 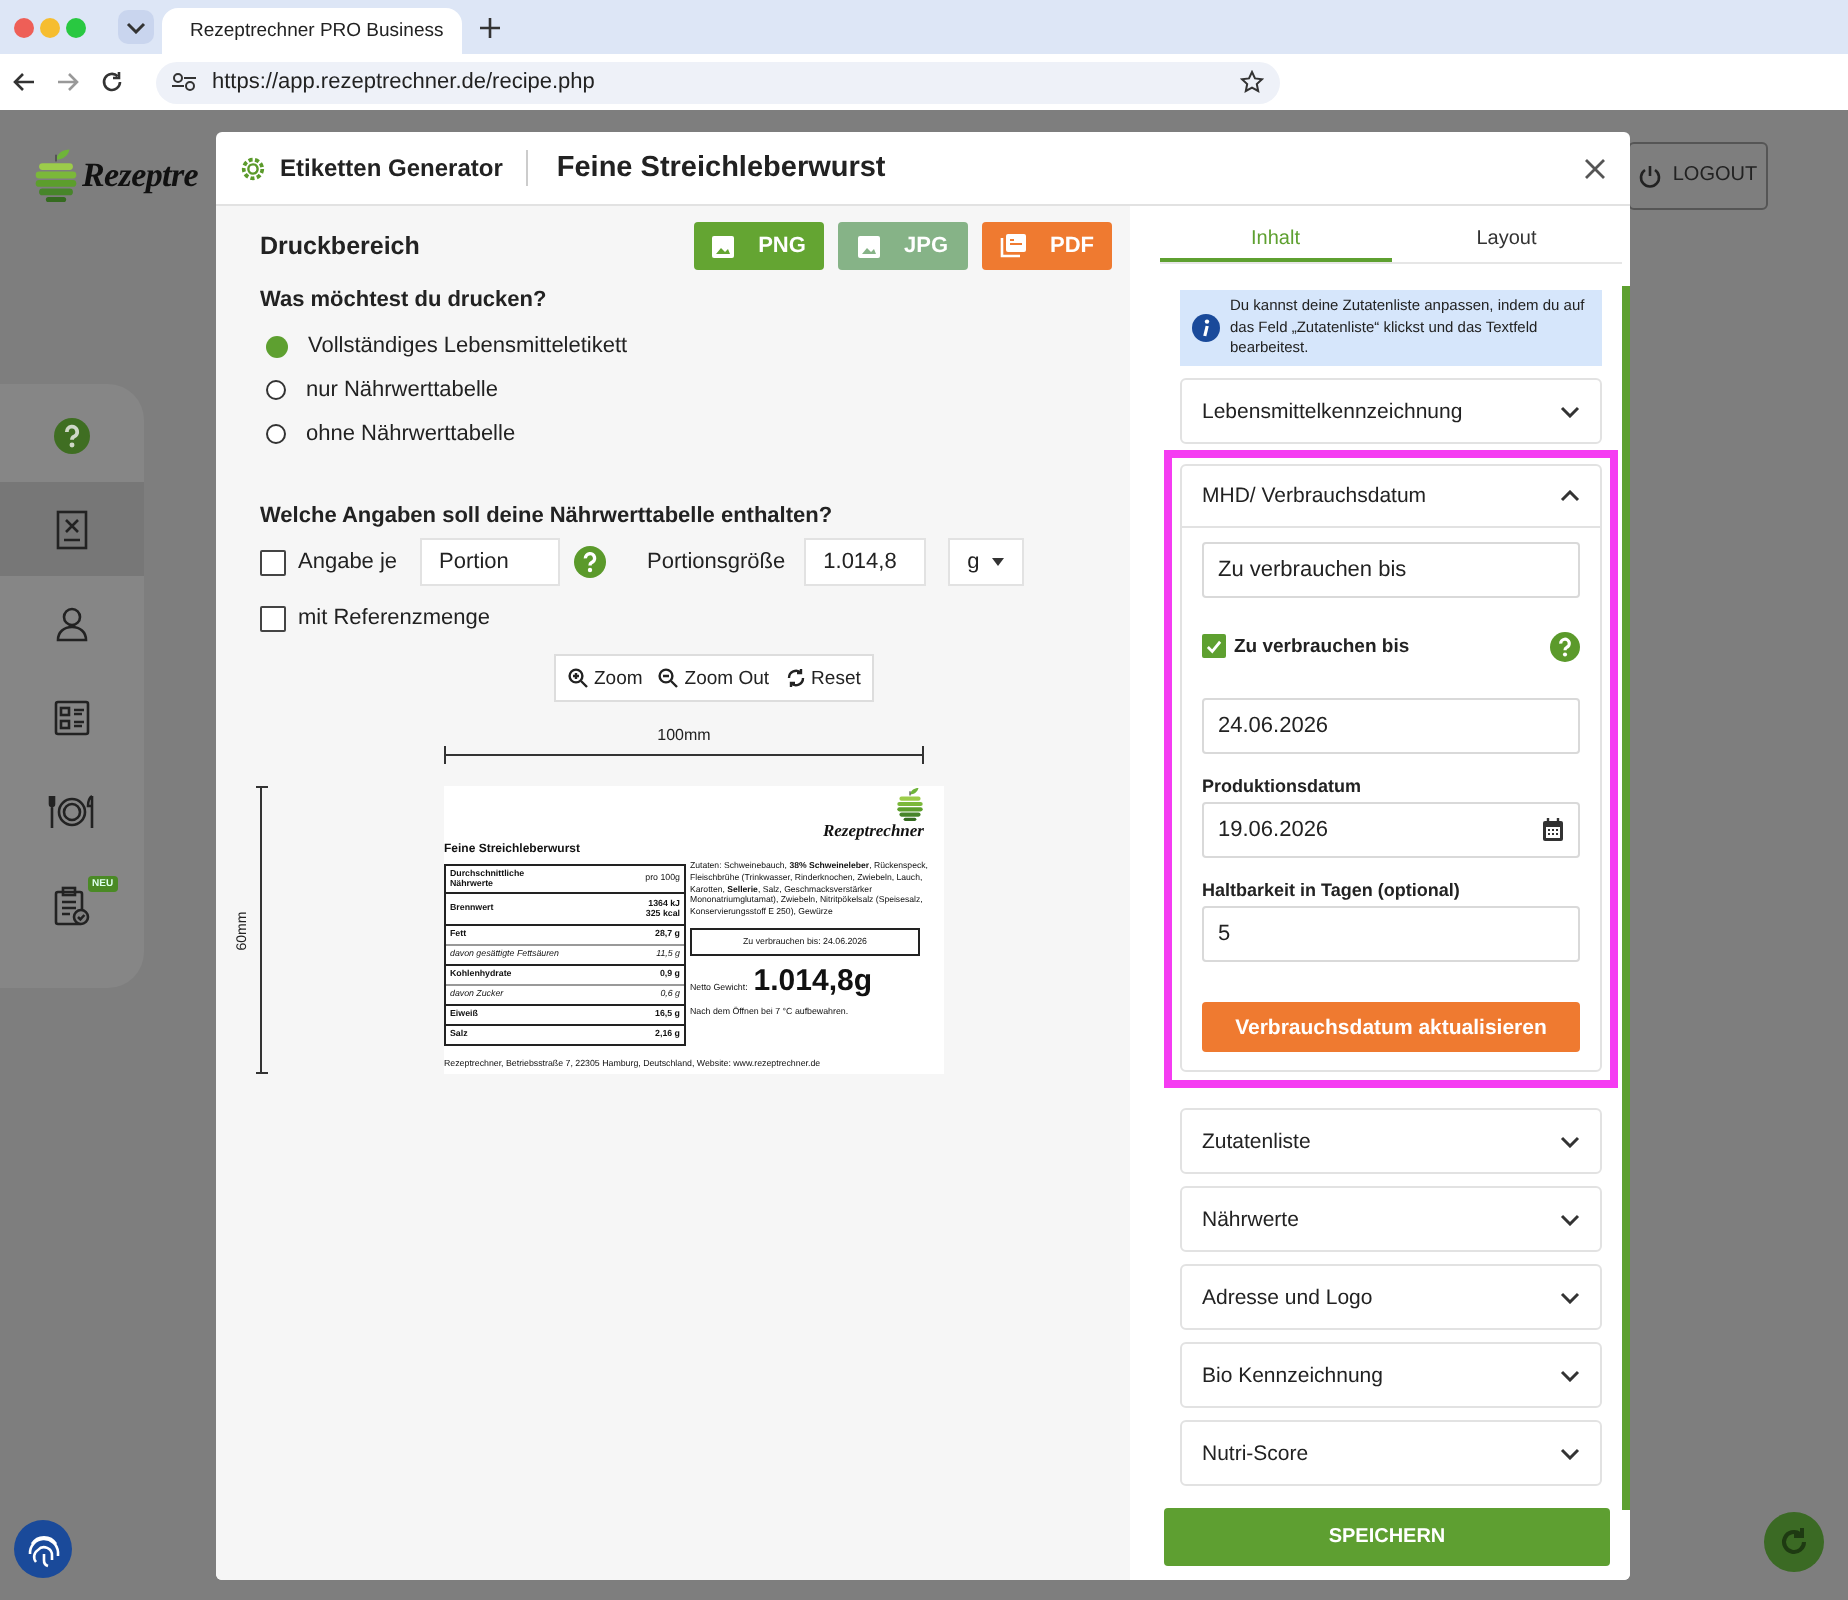 What do you see at coordinates (68, 82) in the screenshot?
I see `forward-icon` at bounding box center [68, 82].